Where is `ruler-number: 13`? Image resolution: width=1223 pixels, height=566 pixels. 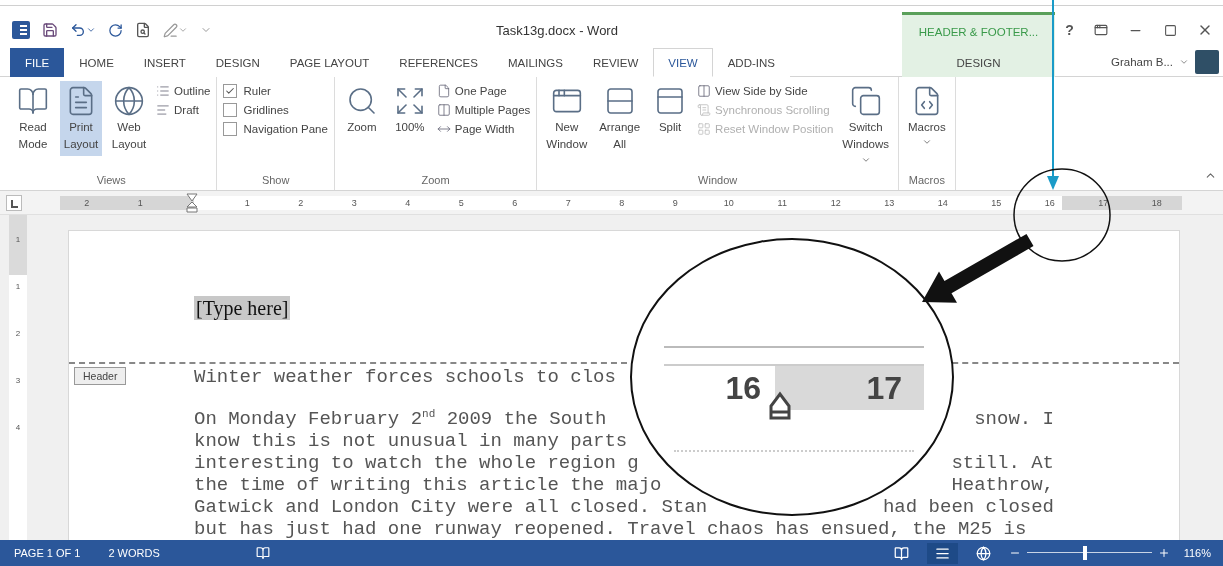 ruler-number: 13 is located at coordinates (889, 202).